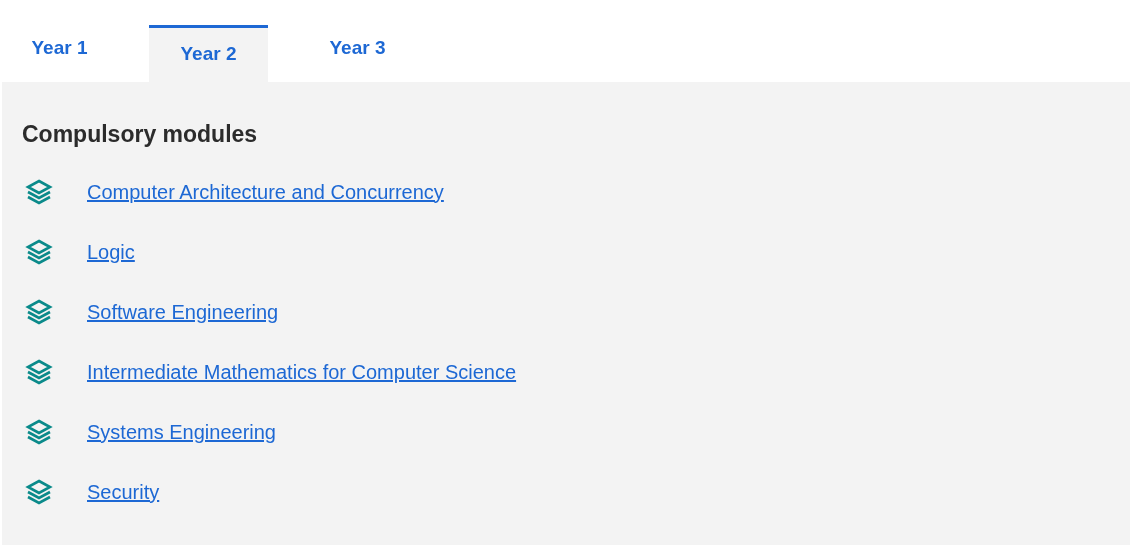 Image resolution: width=1130 pixels, height=545 pixels. I want to click on module-link: Intermediate Mathematics for Computer Science, so click(302, 372).